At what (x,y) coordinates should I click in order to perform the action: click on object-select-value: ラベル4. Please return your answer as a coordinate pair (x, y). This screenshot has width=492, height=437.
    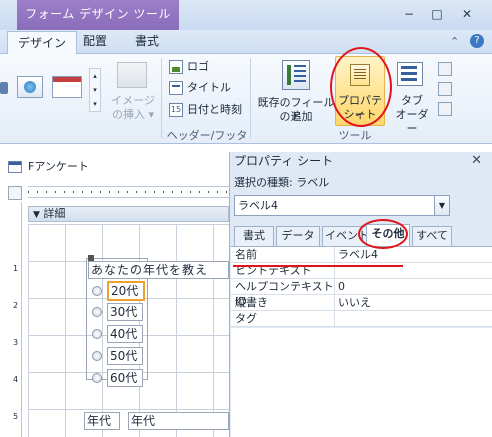
    Looking at the image, I should click on (258, 205).